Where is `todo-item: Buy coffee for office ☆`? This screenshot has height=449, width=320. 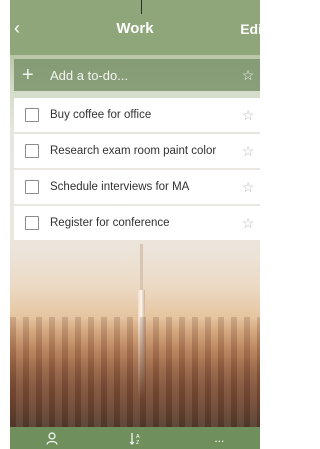 todo-item: Buy coffee for office ☆ is located at coordinates (137, 115).